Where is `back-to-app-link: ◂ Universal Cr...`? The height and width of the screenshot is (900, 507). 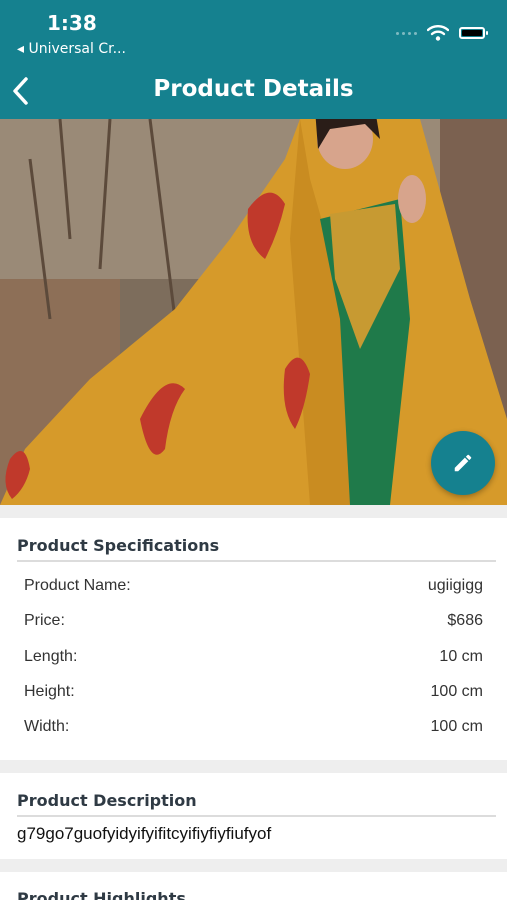
back-to-app-link: ◂ Universal Cr... is located at coordinates (71, 49).